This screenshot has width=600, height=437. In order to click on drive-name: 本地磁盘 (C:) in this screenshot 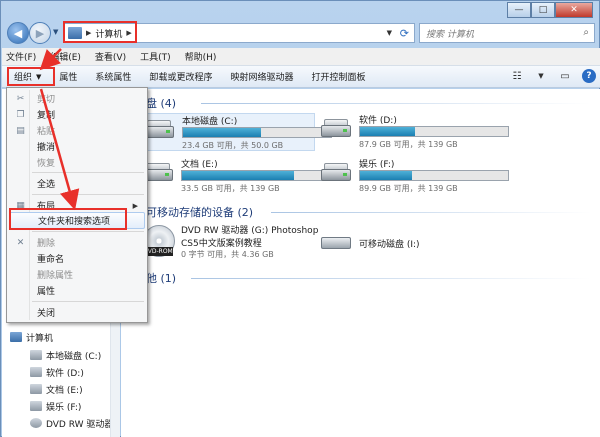, I will do `click(210, 122)`.